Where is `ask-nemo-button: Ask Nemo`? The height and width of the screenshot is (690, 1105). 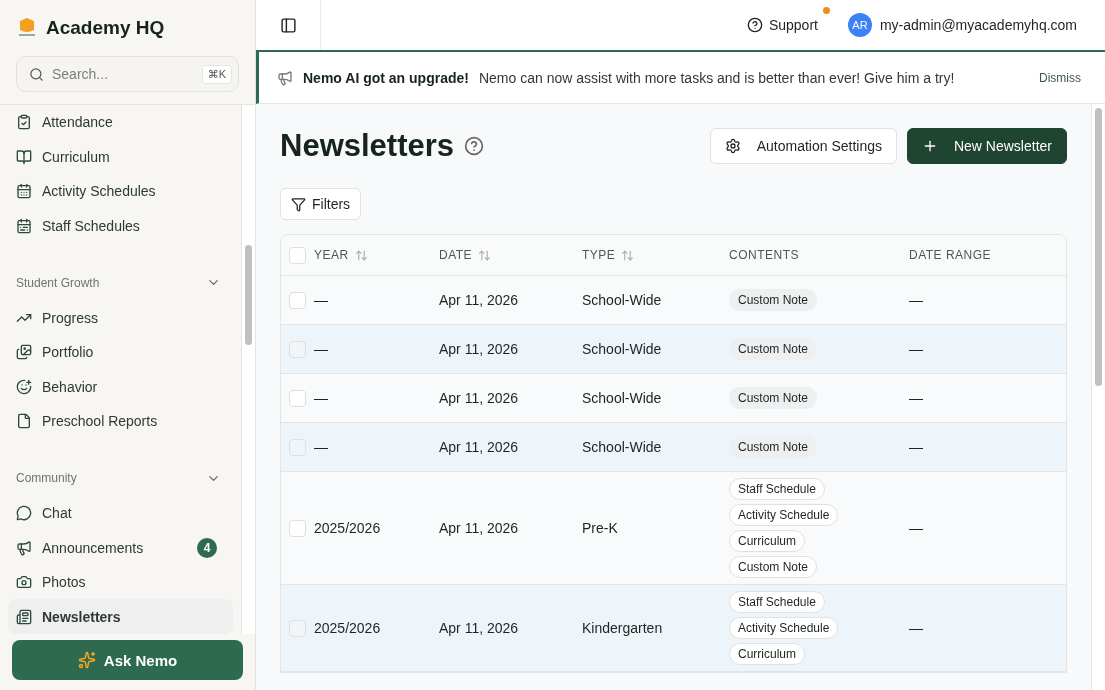
ask-nemo-button: Ask Nemo is located at coordinates (127, 660).